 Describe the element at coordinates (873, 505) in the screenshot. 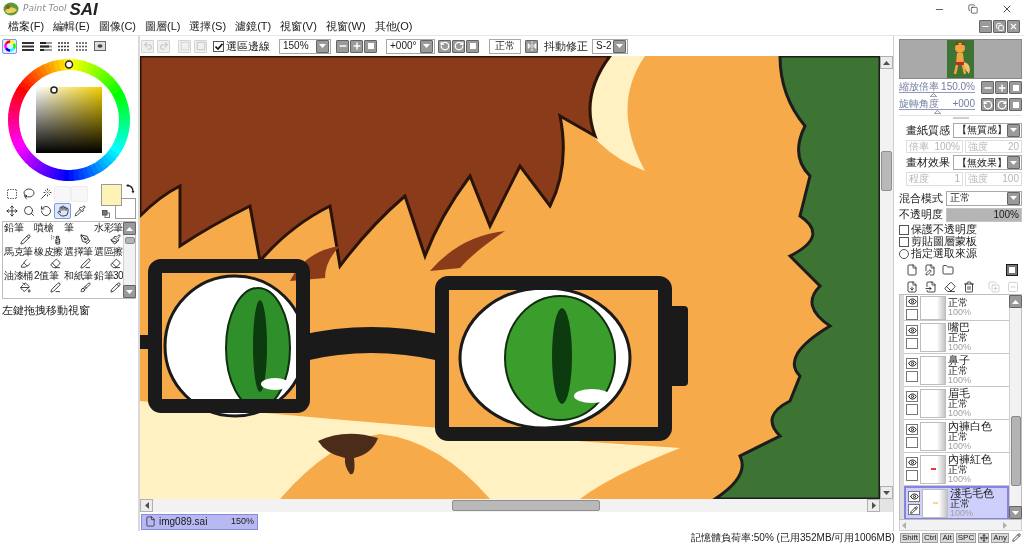

I see `scroll-right-button` at that location.